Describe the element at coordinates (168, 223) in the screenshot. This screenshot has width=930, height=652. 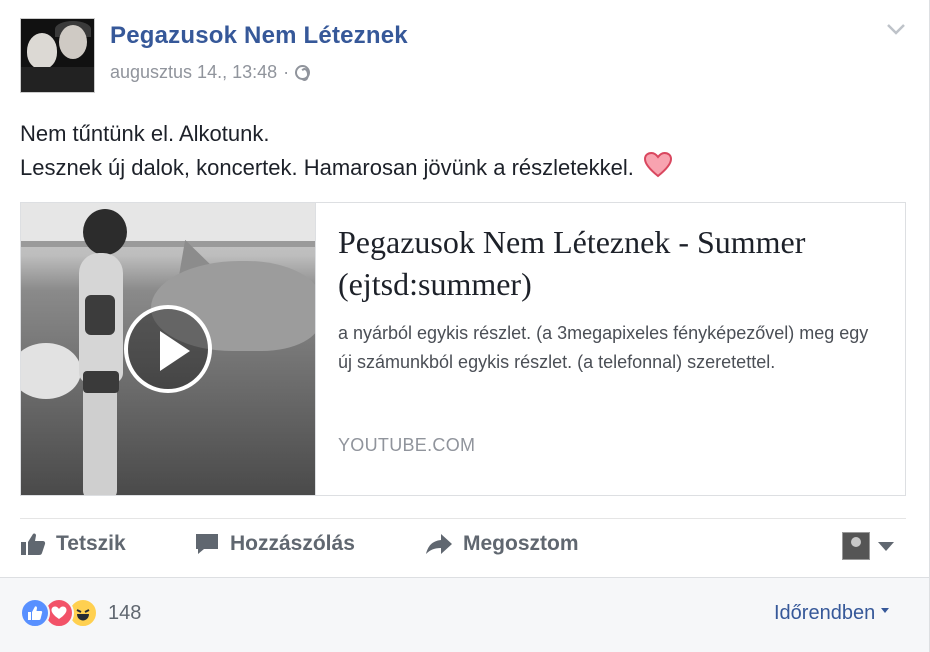
I see `thumbnail-sky` at that location.